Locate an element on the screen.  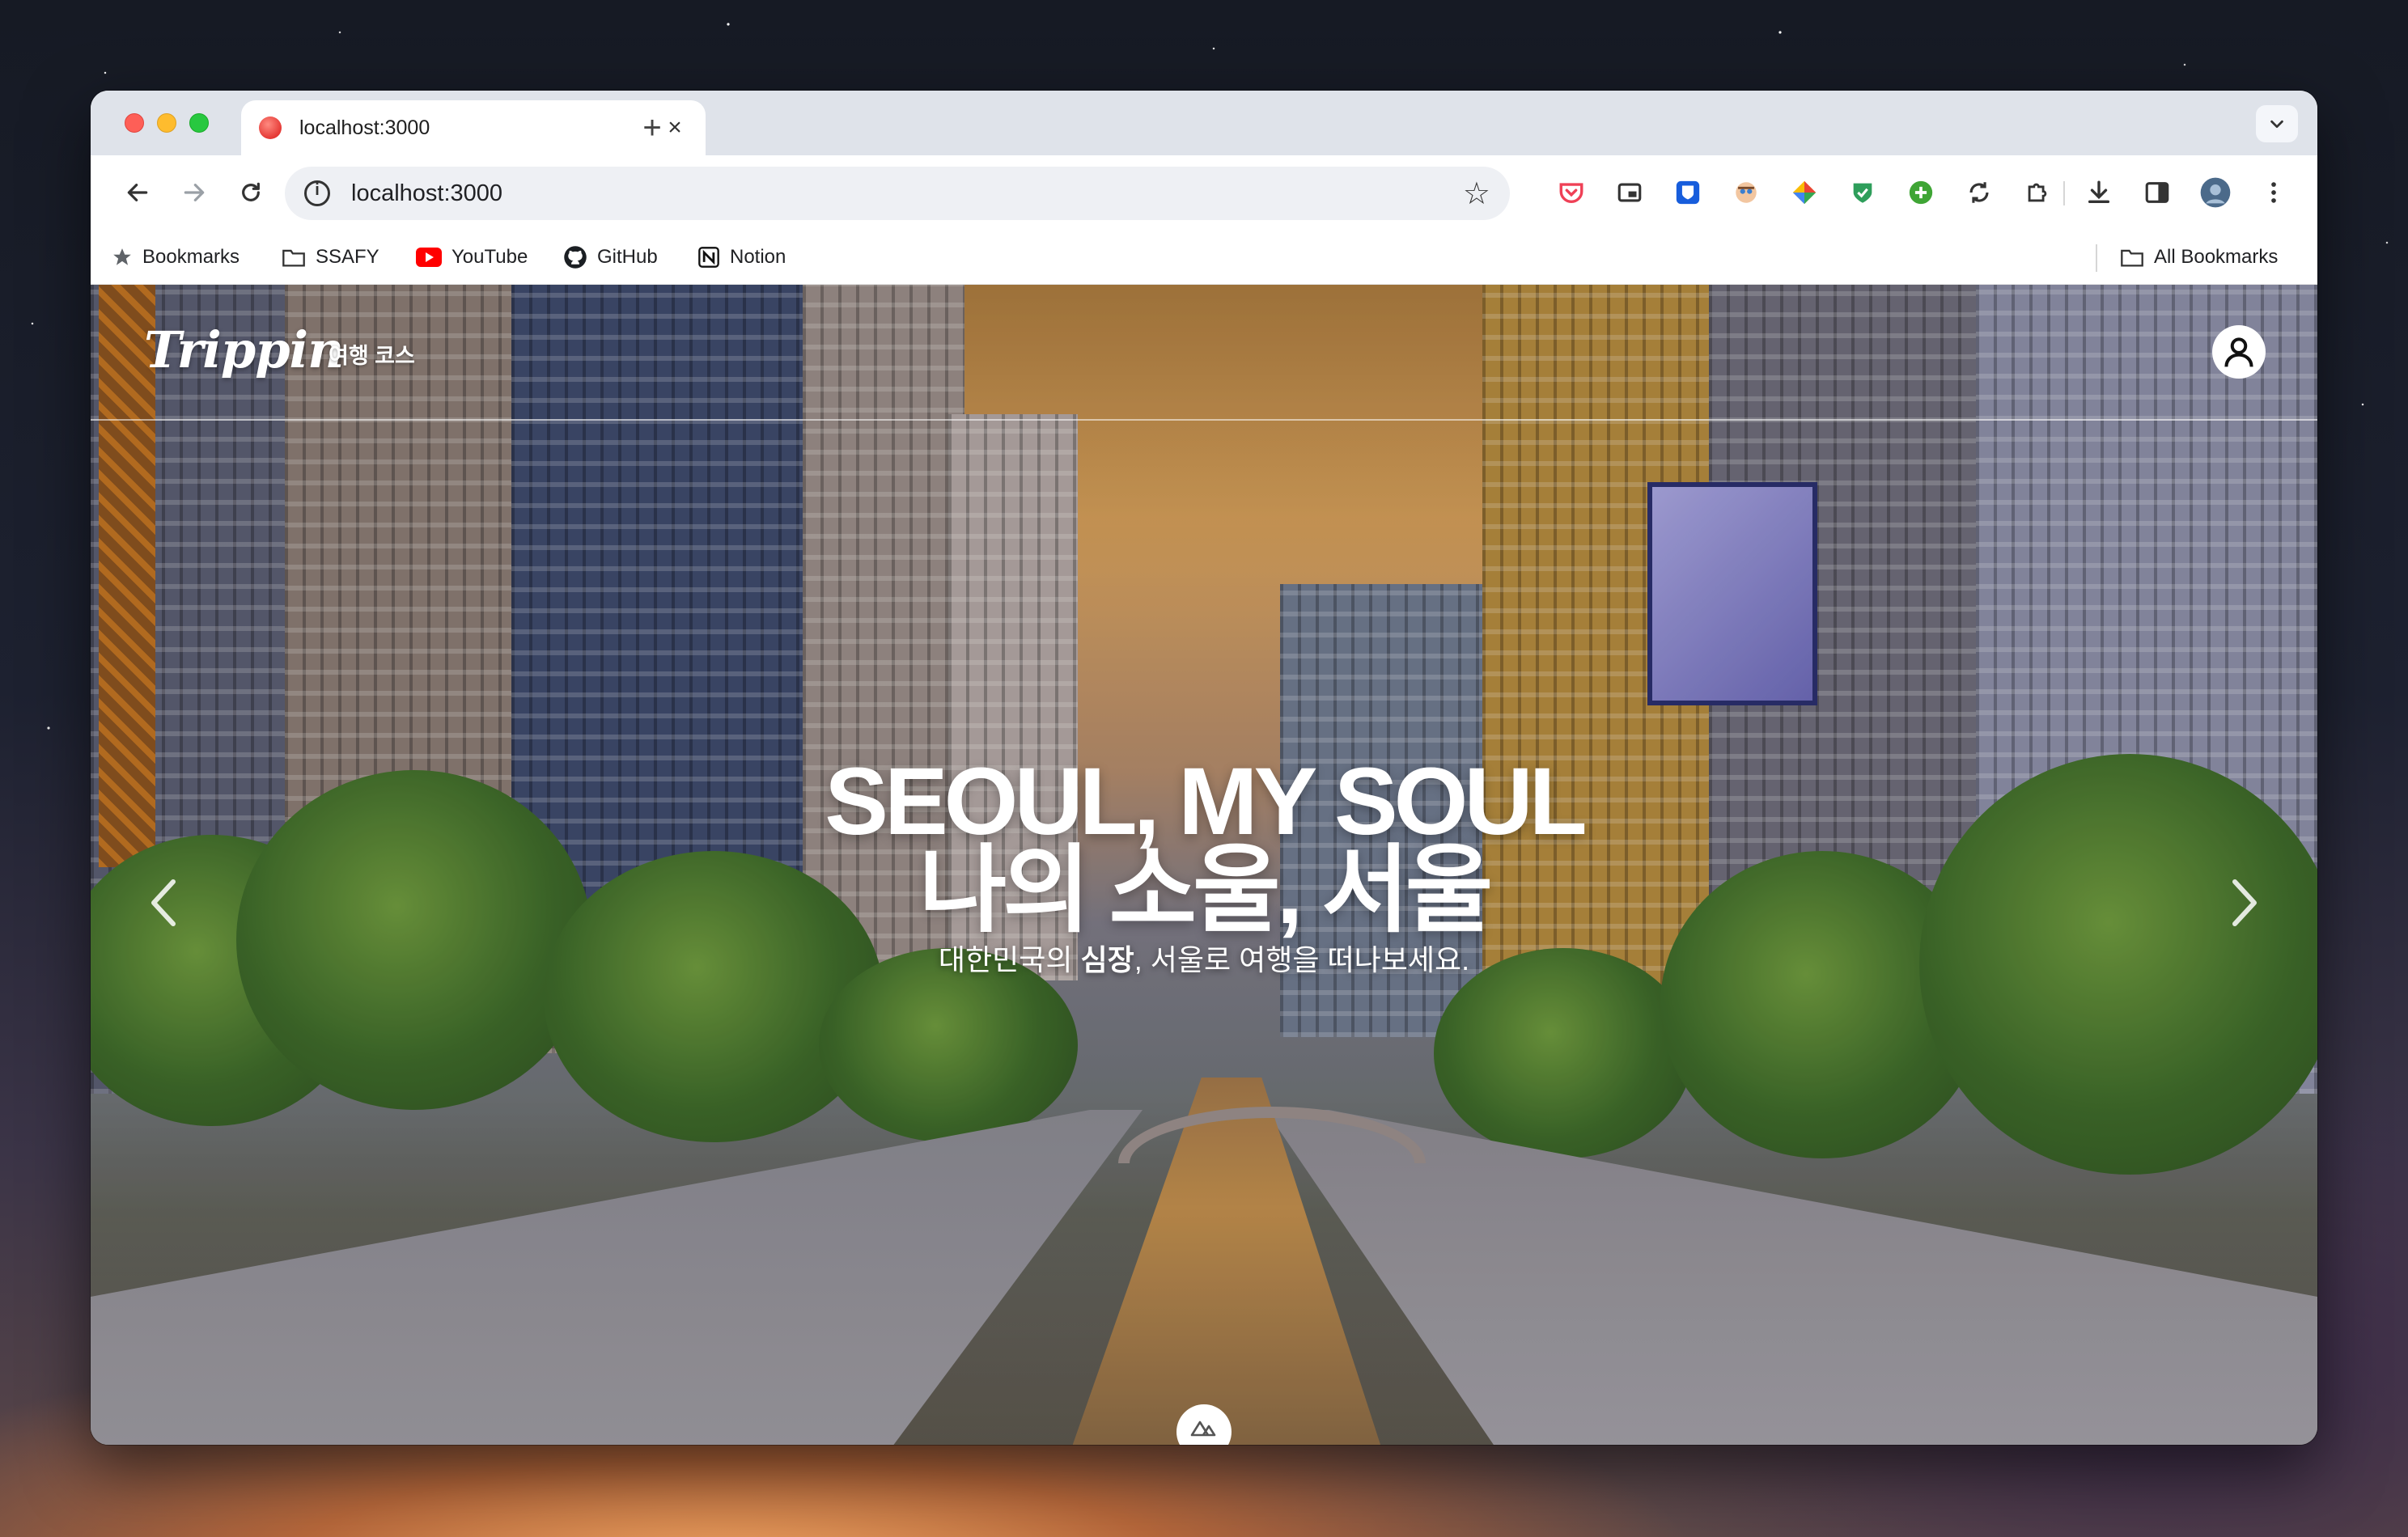
bookmark-item-youtube: YouTube is located at coordinates (472, 257).